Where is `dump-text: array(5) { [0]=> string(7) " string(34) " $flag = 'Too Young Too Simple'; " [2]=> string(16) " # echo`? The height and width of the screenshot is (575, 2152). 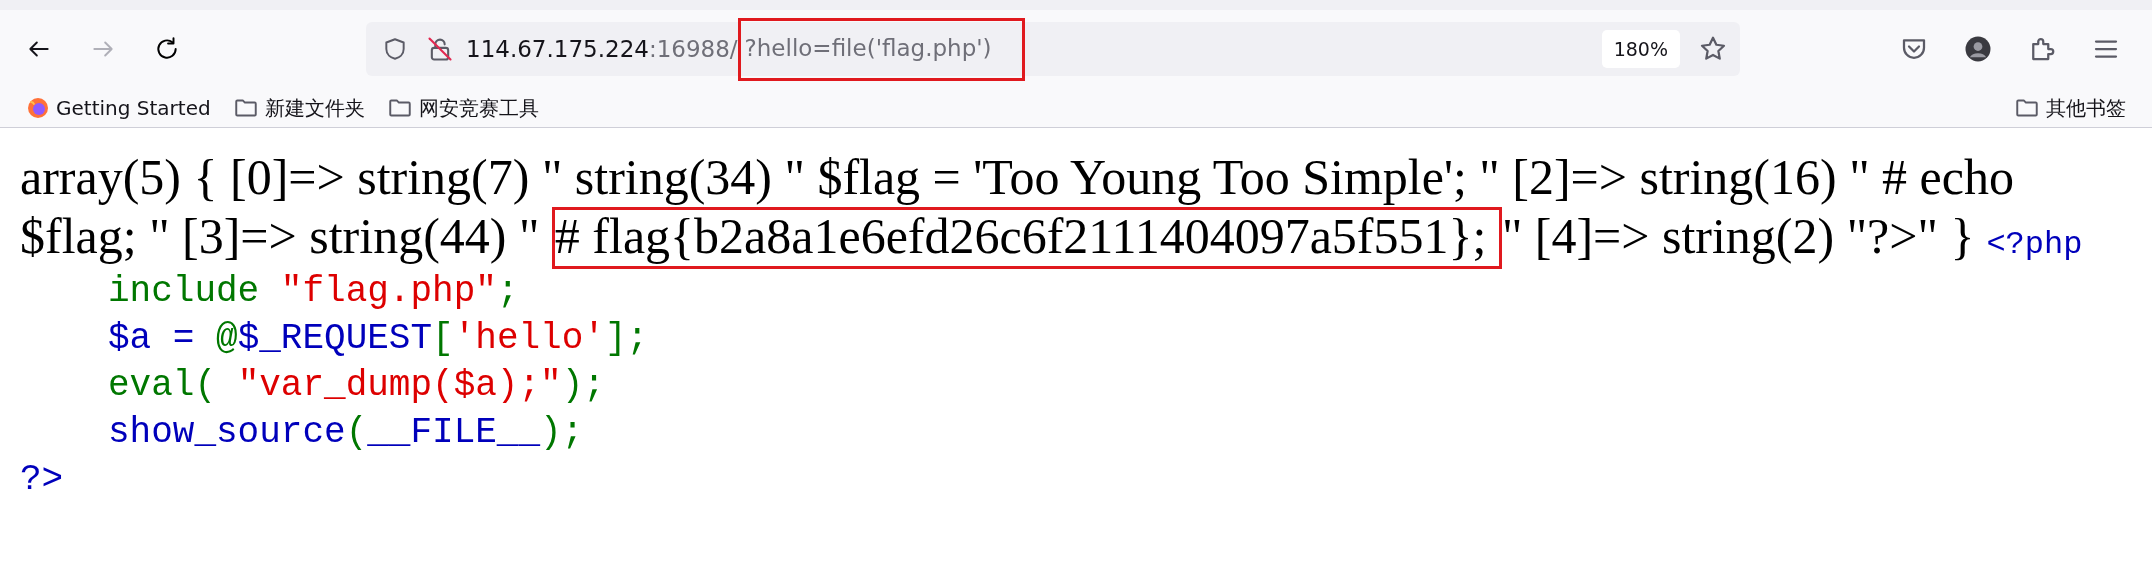 dump-text: array(5) { [0]=> string(7) " string(34) " $flag = 'Too Young Too Simple'; " [2]=> string(16) " # echo is located at coordinates (1017, 177).